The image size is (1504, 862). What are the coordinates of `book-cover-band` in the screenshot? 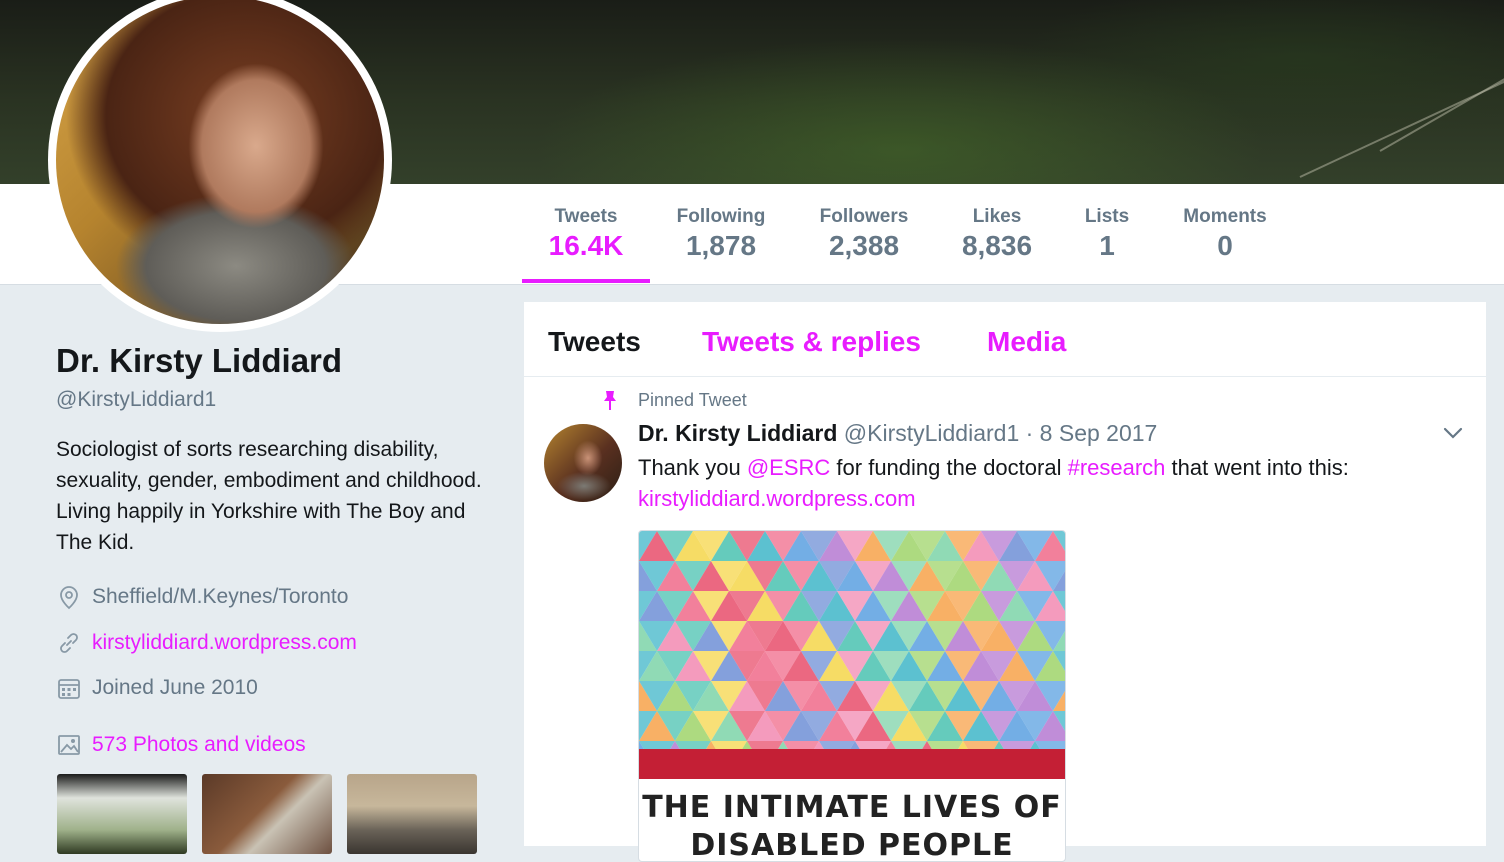 It's located at (852, 764).